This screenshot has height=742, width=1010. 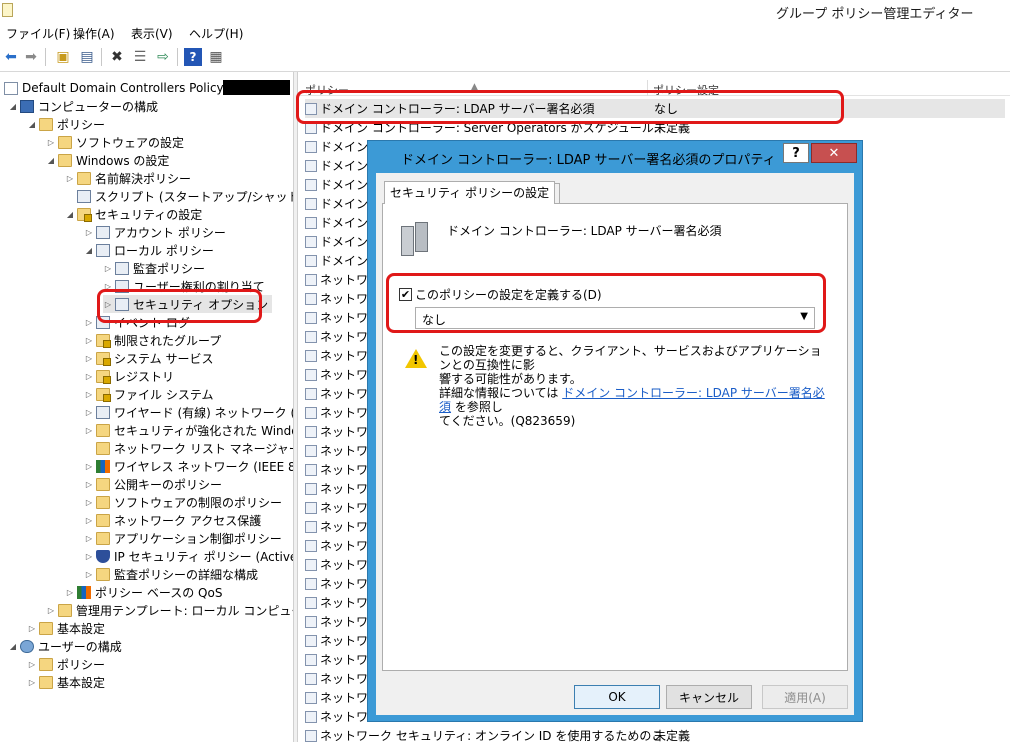 What do you see at coordinates (834, 153) in the screenshot?
I see `close-button: ✕` at bounding box center [834, 153].